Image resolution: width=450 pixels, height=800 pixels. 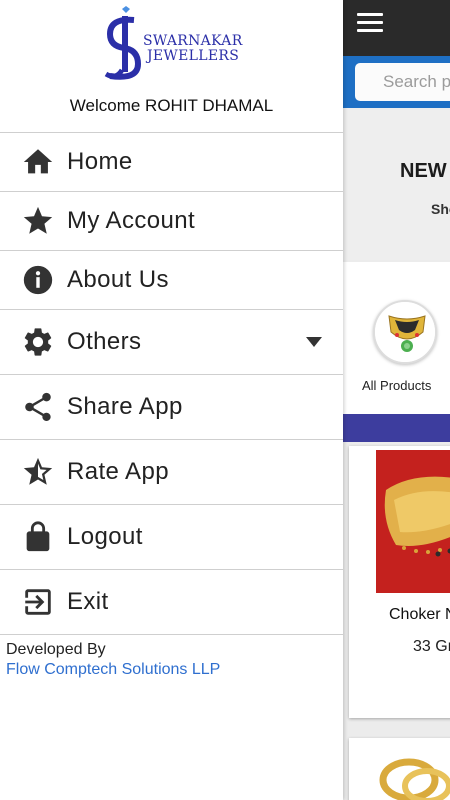 I want to click on menu-item-label: Home, so click(x=100, y=161).